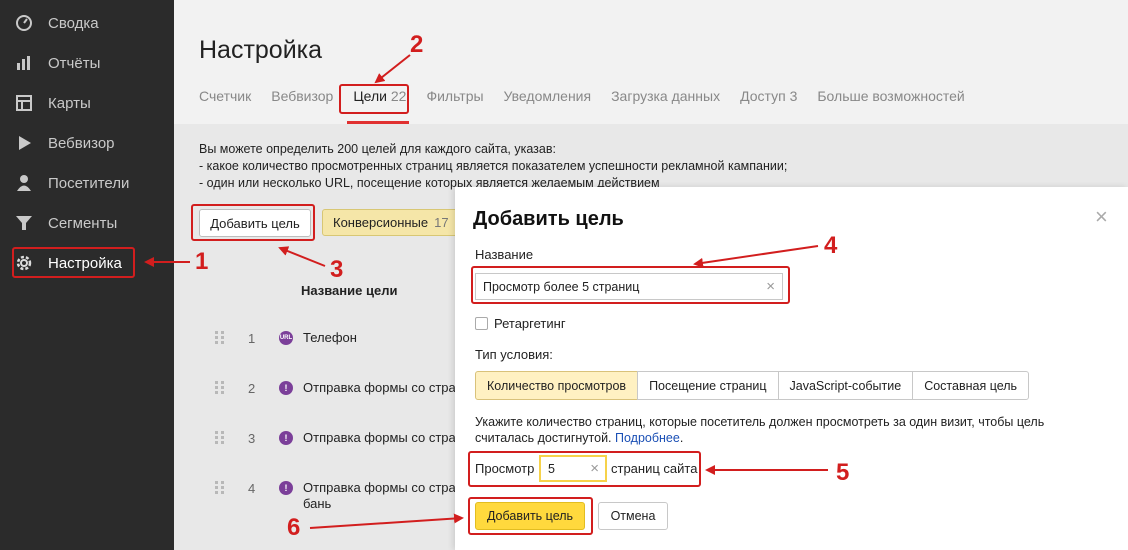  Describe the element at coordinates (252, 438) in the screenshot. I see `row-number: 3` at that location.